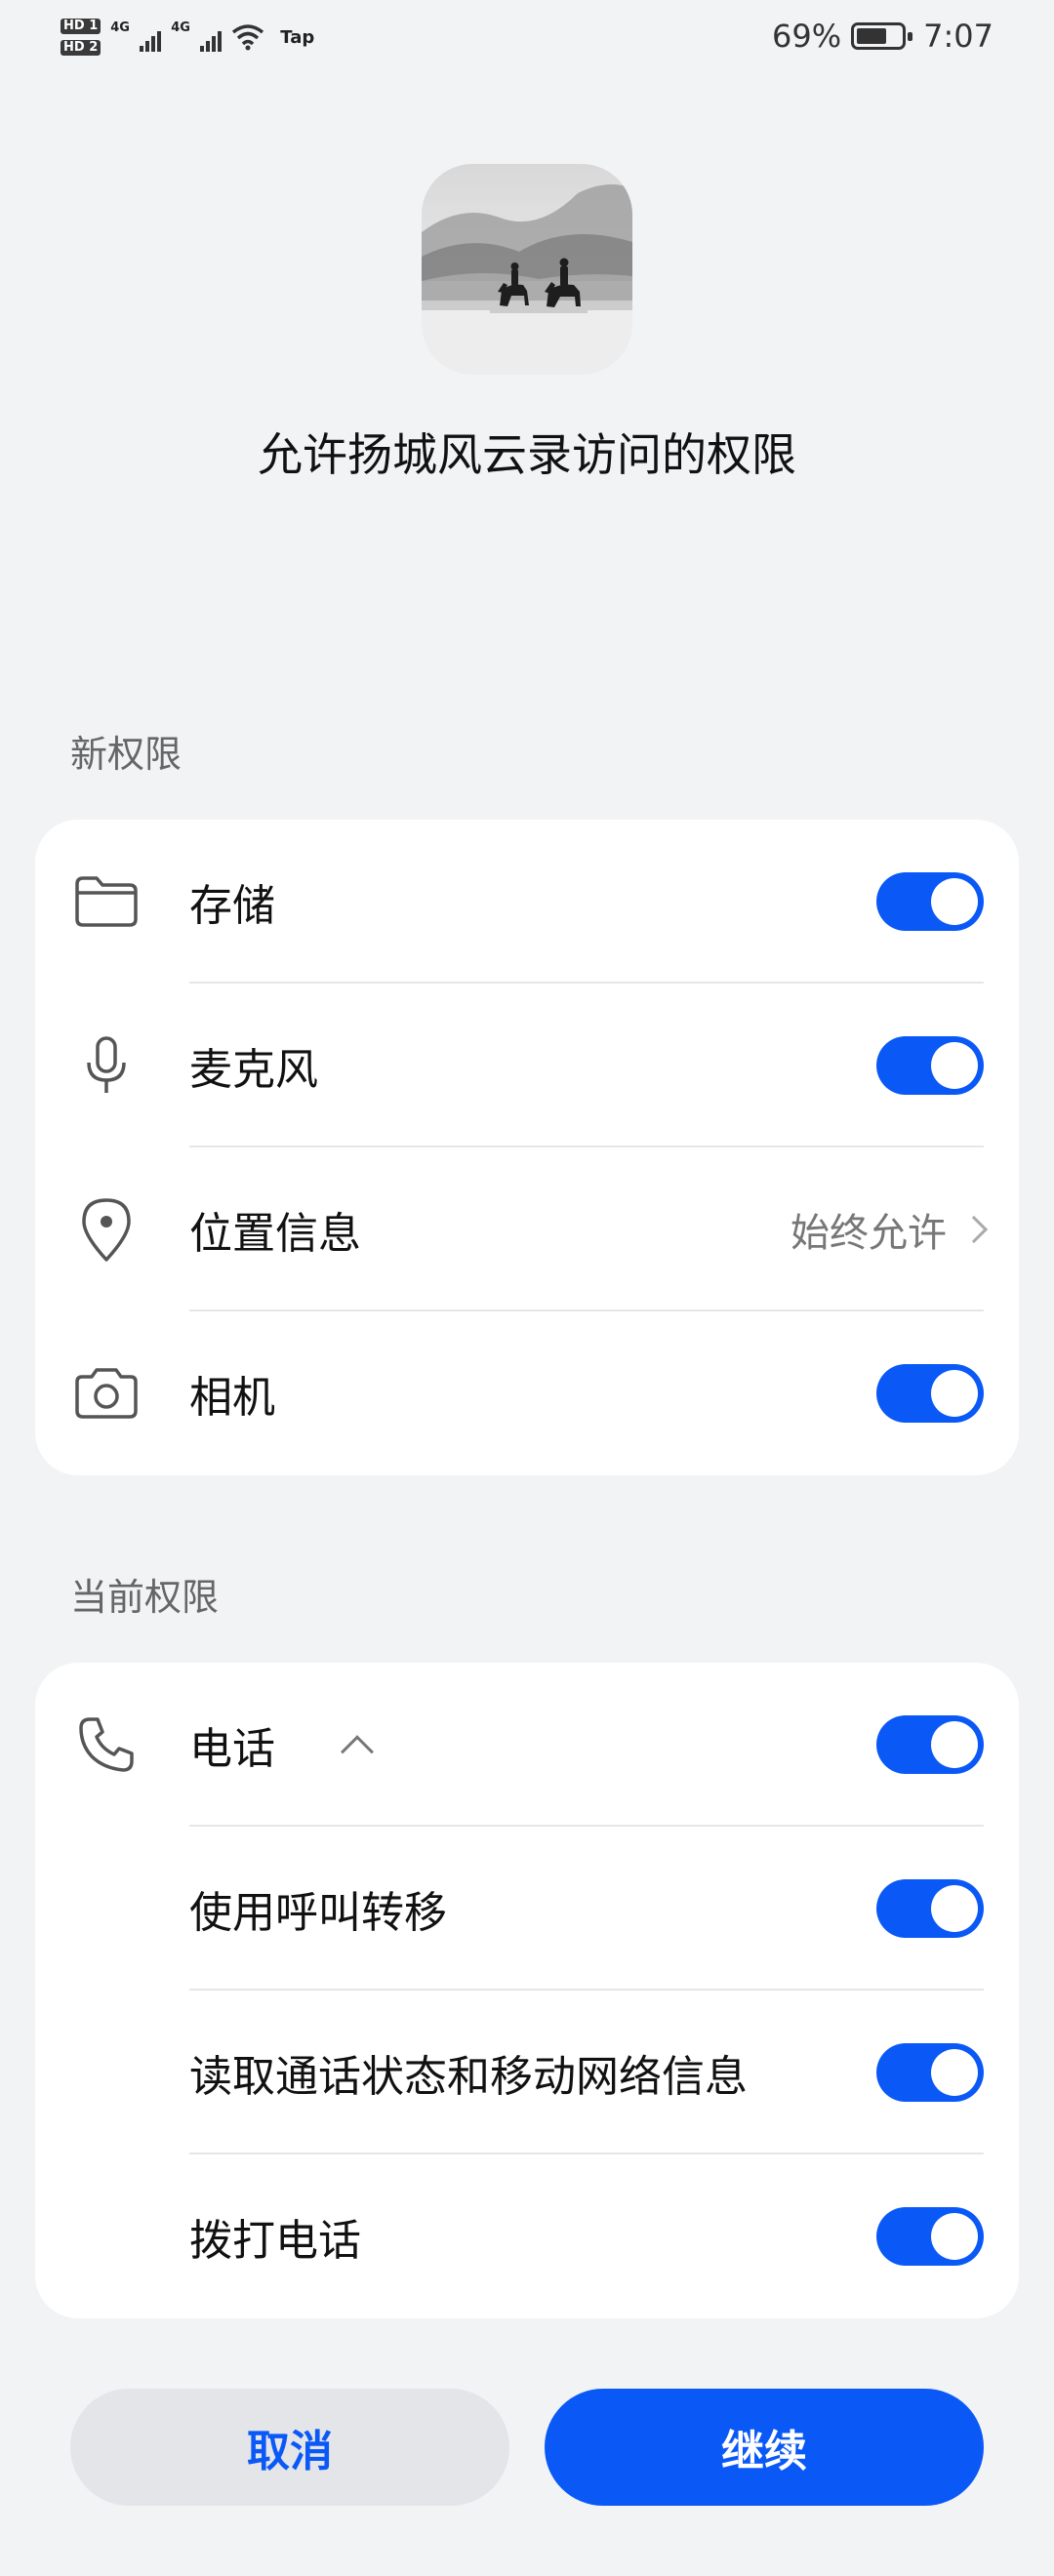 The width and height of the screenshot is (1054, 2576). What do you see at coordinates (106, 1065) in the screenshot?
I see `microphone-icon` at bounding box center [106, 1065].